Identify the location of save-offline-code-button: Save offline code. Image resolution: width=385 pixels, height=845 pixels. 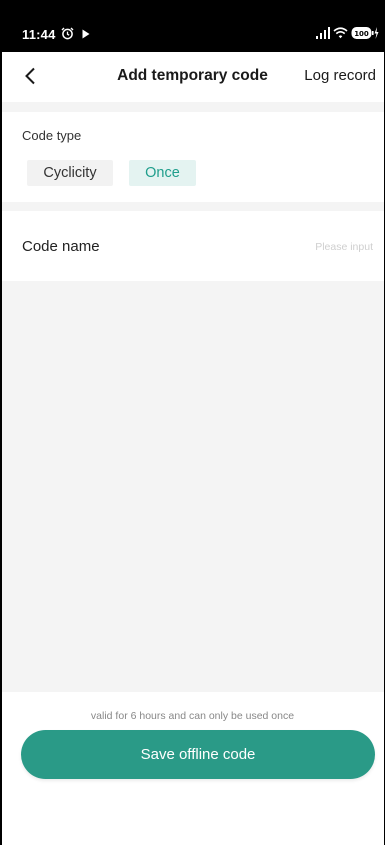
(198, 754).